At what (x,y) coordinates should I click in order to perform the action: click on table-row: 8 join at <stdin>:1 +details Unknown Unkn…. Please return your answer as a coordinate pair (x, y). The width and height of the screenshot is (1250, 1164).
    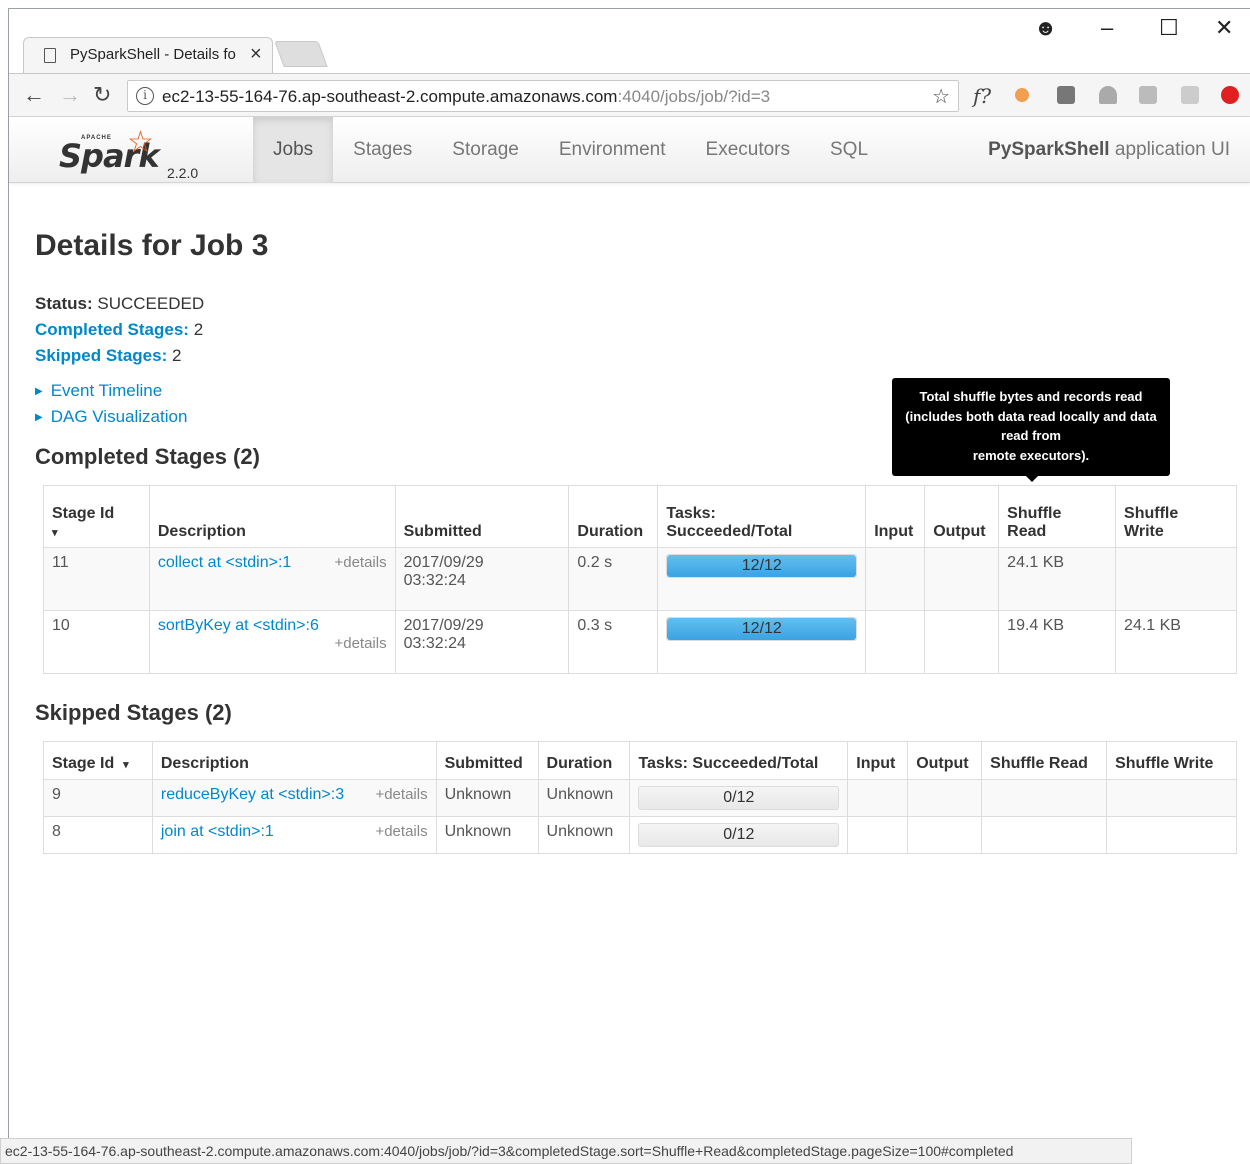
    Looking at the image, I should click on (640, 835).